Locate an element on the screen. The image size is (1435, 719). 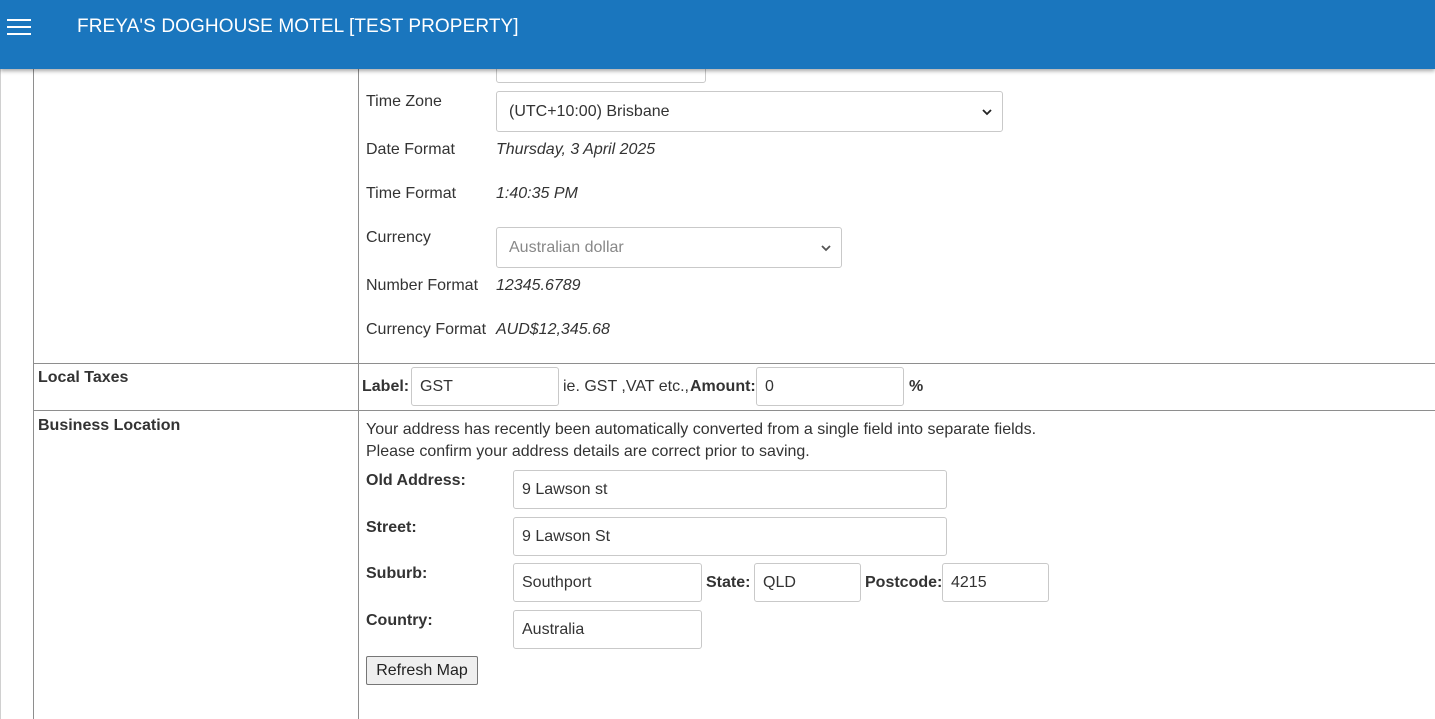
app-header: FREYA'S DOGHOUSE MOTEL [TEST PROPERTY] is located at coordinates (717, 34).